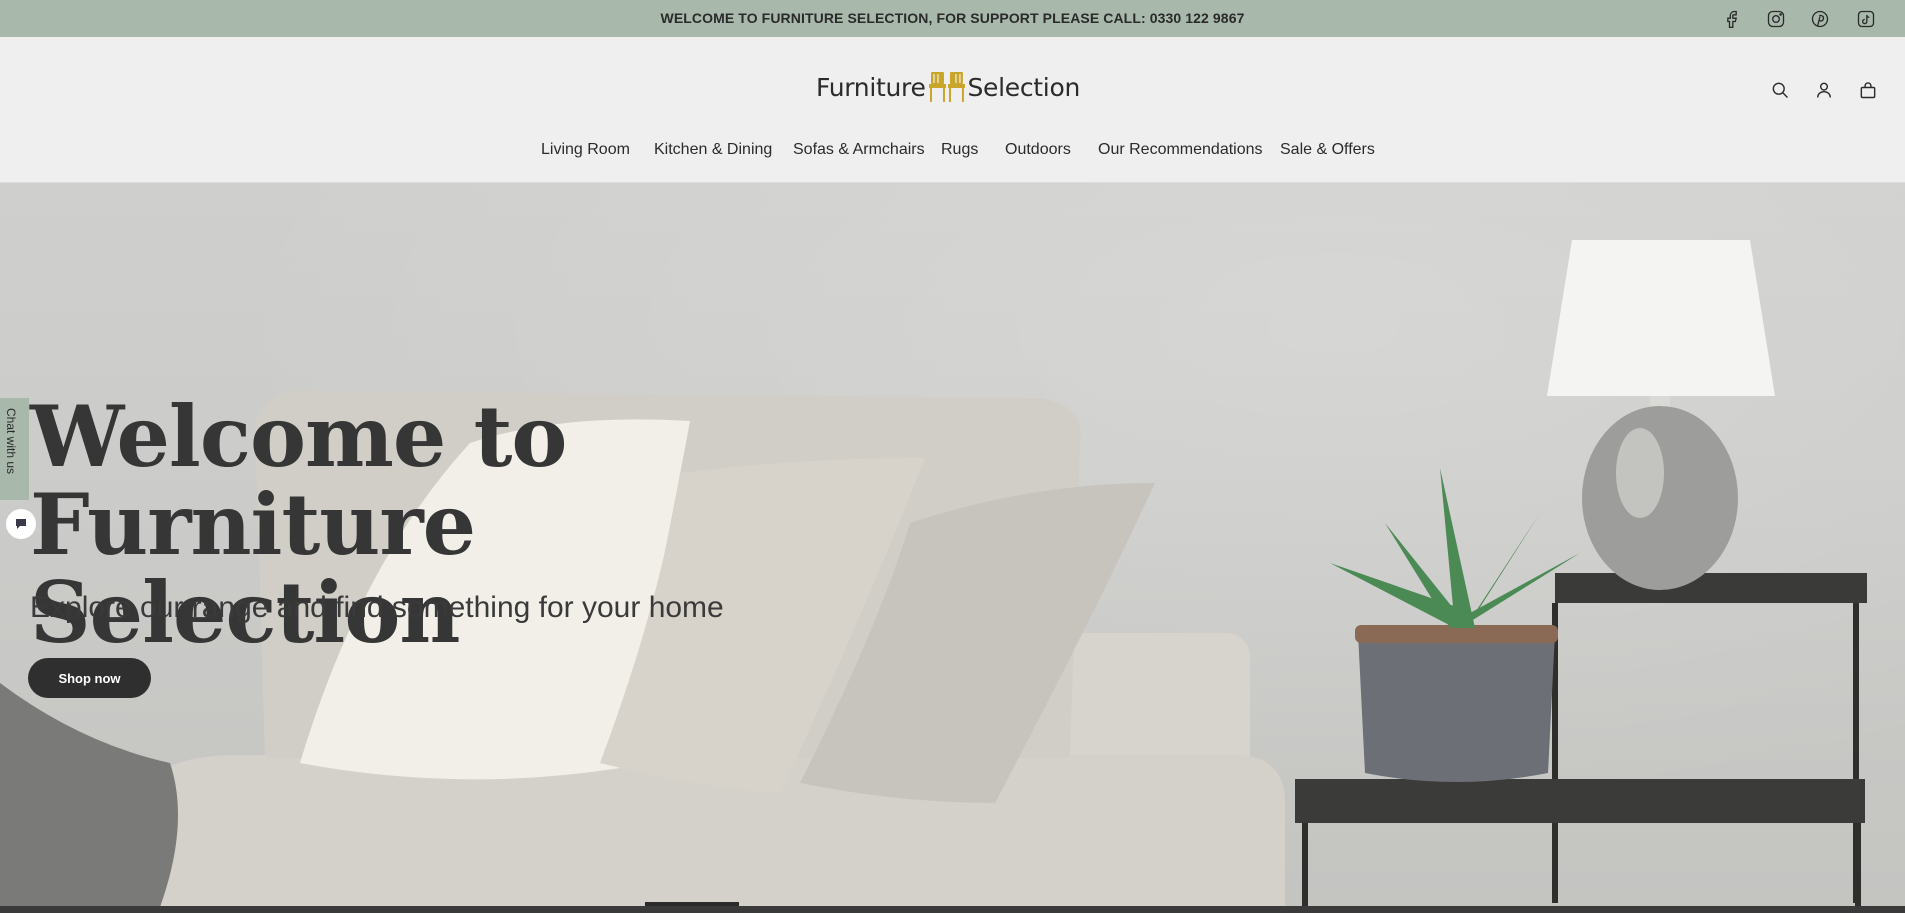  Describe the element at coordinates (1868, 90) in the screenshot. I see `cart-icon` at that location.